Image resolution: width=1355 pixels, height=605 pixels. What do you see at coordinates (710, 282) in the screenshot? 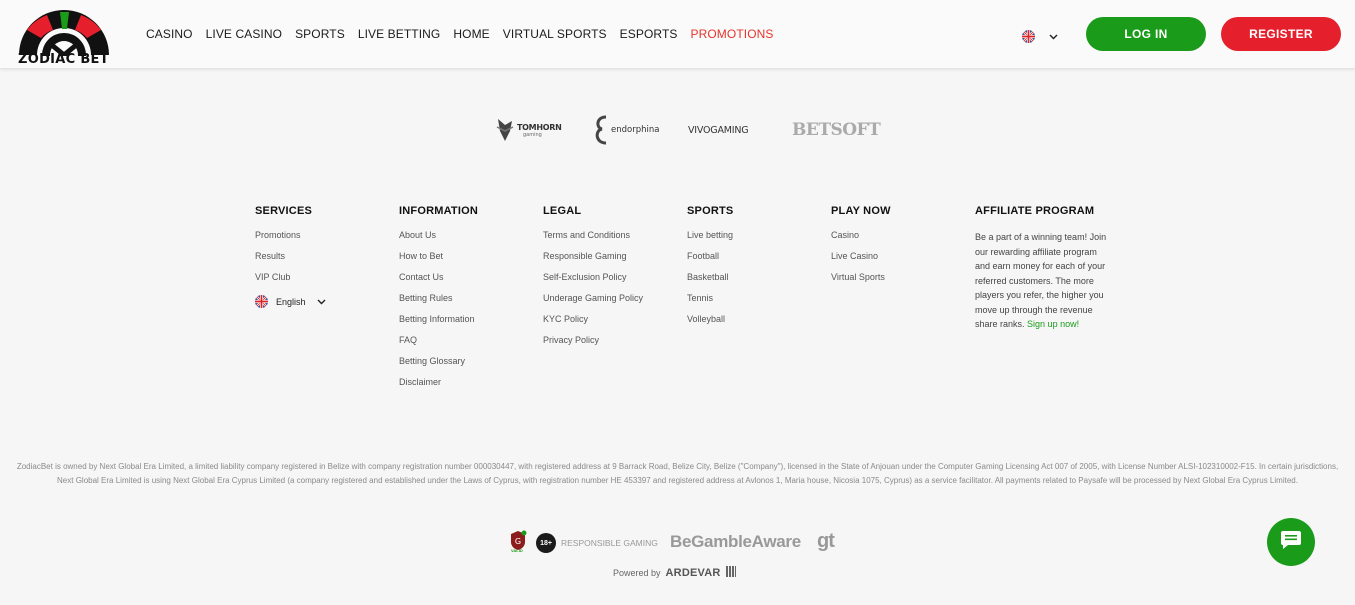
I see `footer-link-basketball: Basketball` at bounding box center [710, 282].